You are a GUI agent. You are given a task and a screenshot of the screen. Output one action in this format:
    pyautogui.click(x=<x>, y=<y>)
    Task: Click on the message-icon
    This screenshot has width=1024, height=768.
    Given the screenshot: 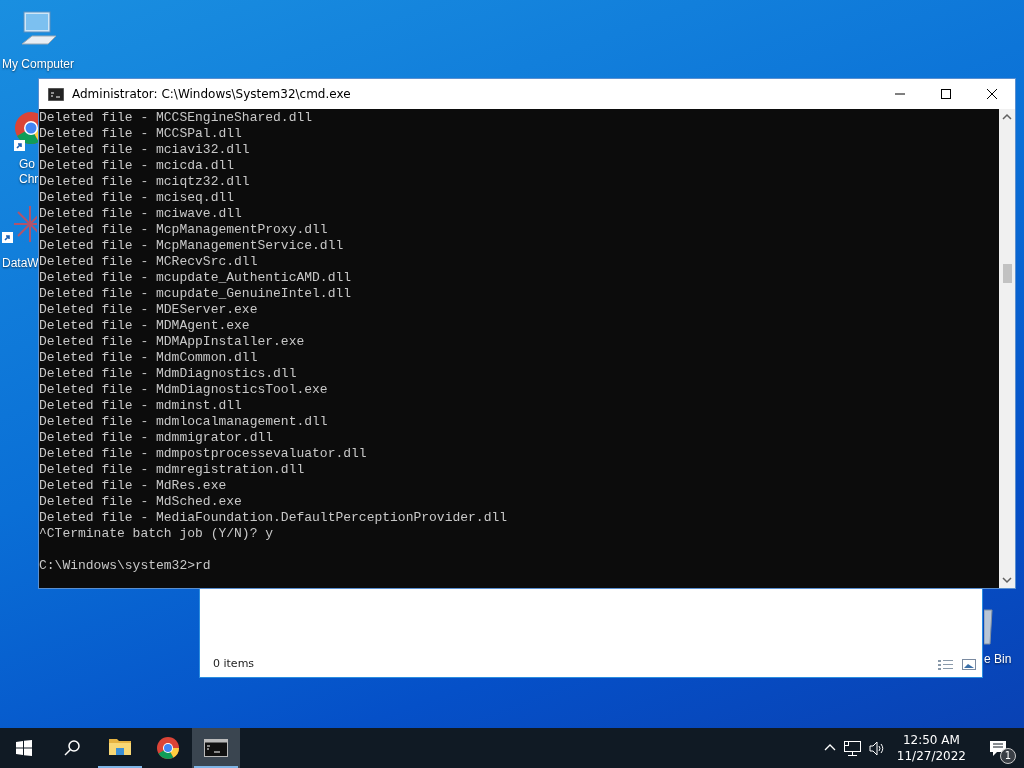 What is the action you would take?
    pyautogui.click(x=998, y=748)
    